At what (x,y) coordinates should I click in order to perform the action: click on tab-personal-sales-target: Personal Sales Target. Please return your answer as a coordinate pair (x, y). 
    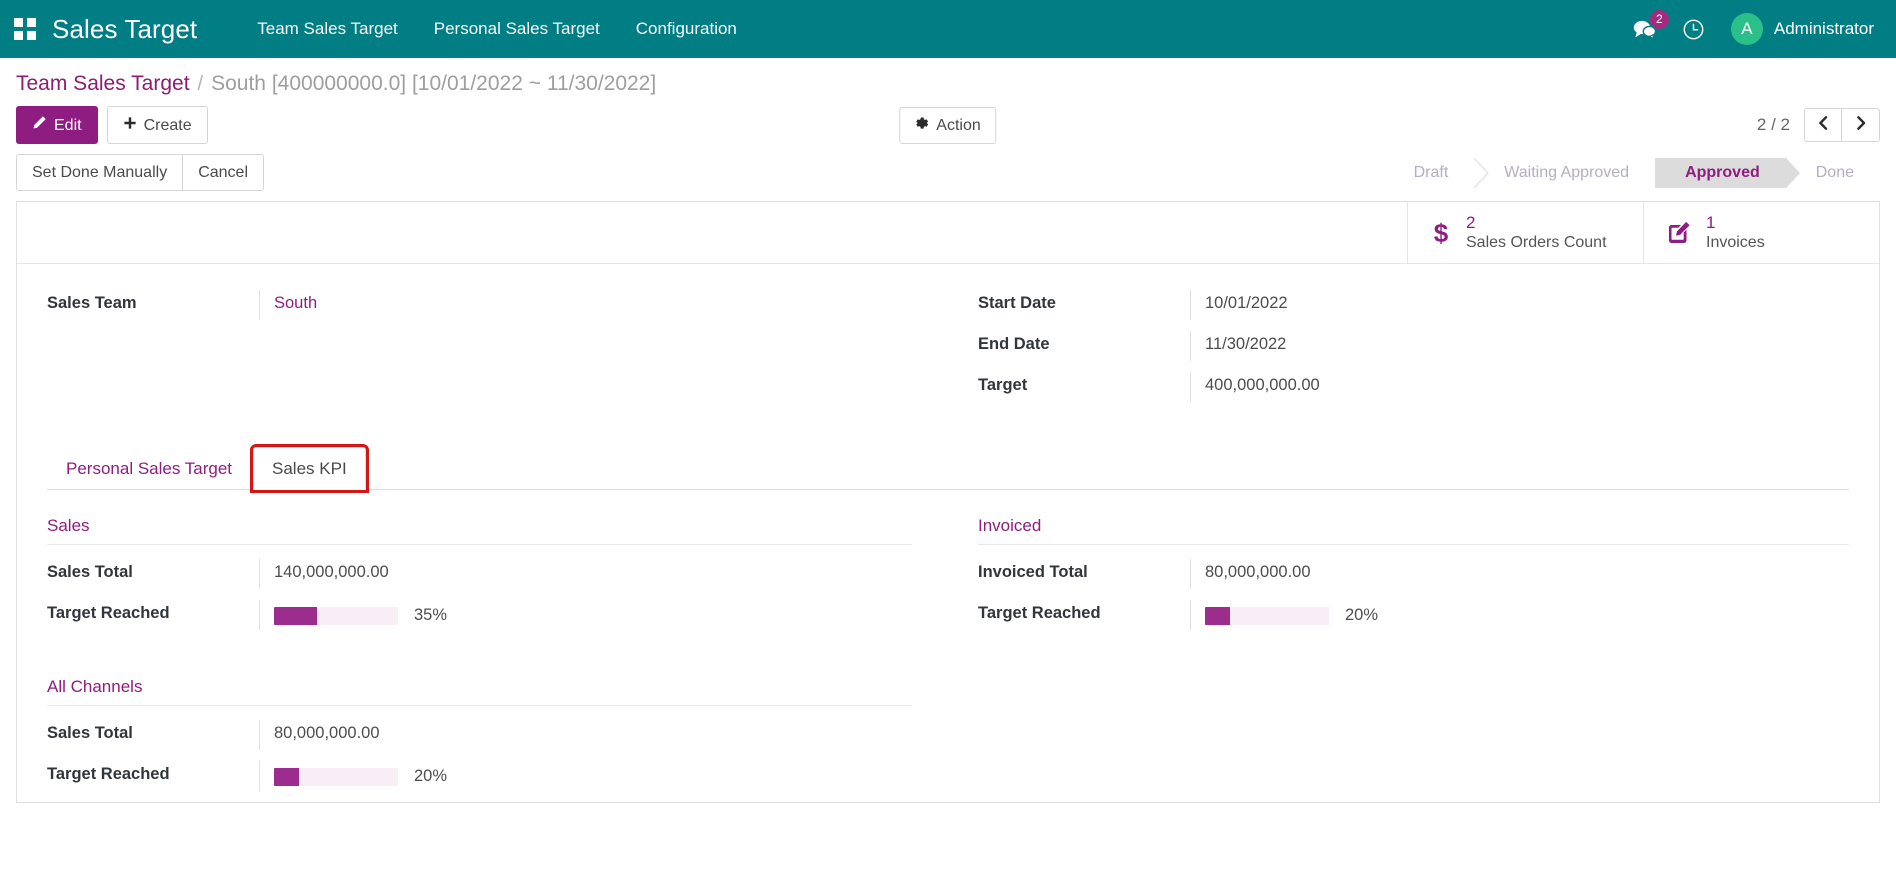
    Looking at the image, I should click on (149, 468).